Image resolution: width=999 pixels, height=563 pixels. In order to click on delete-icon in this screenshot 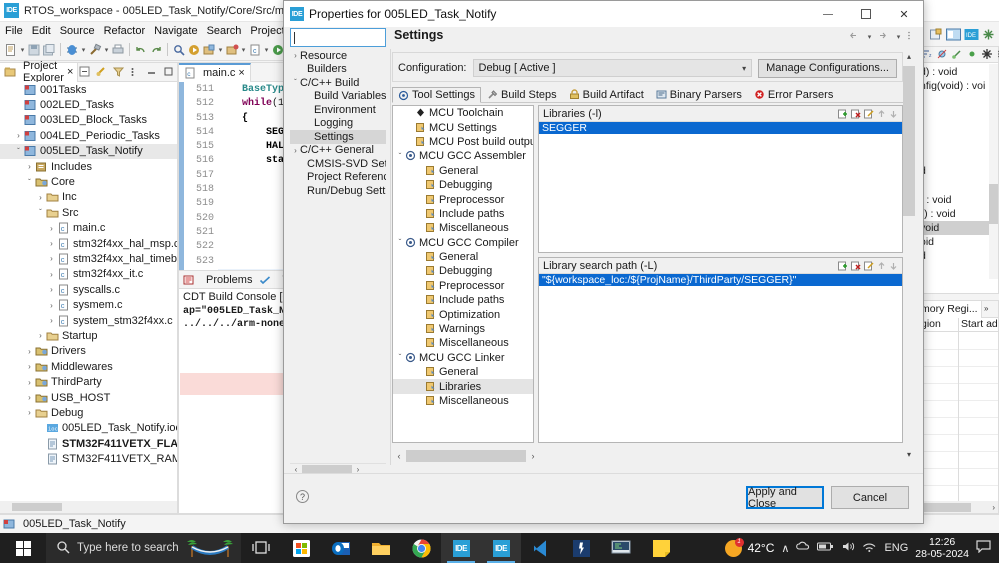, I will do `click(856, 114)`.